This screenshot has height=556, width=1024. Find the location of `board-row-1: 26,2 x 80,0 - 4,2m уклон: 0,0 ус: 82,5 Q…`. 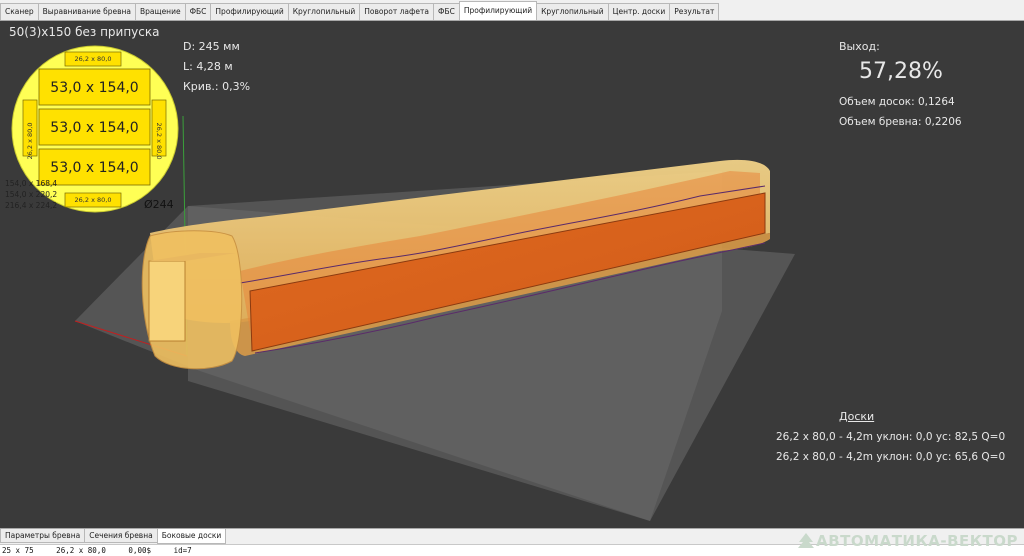

board-row-1: 26,2 x 80,0 - 4,2m уклон: 0,0 ус: 82,5 Q… is located at coordinates (891, 437).